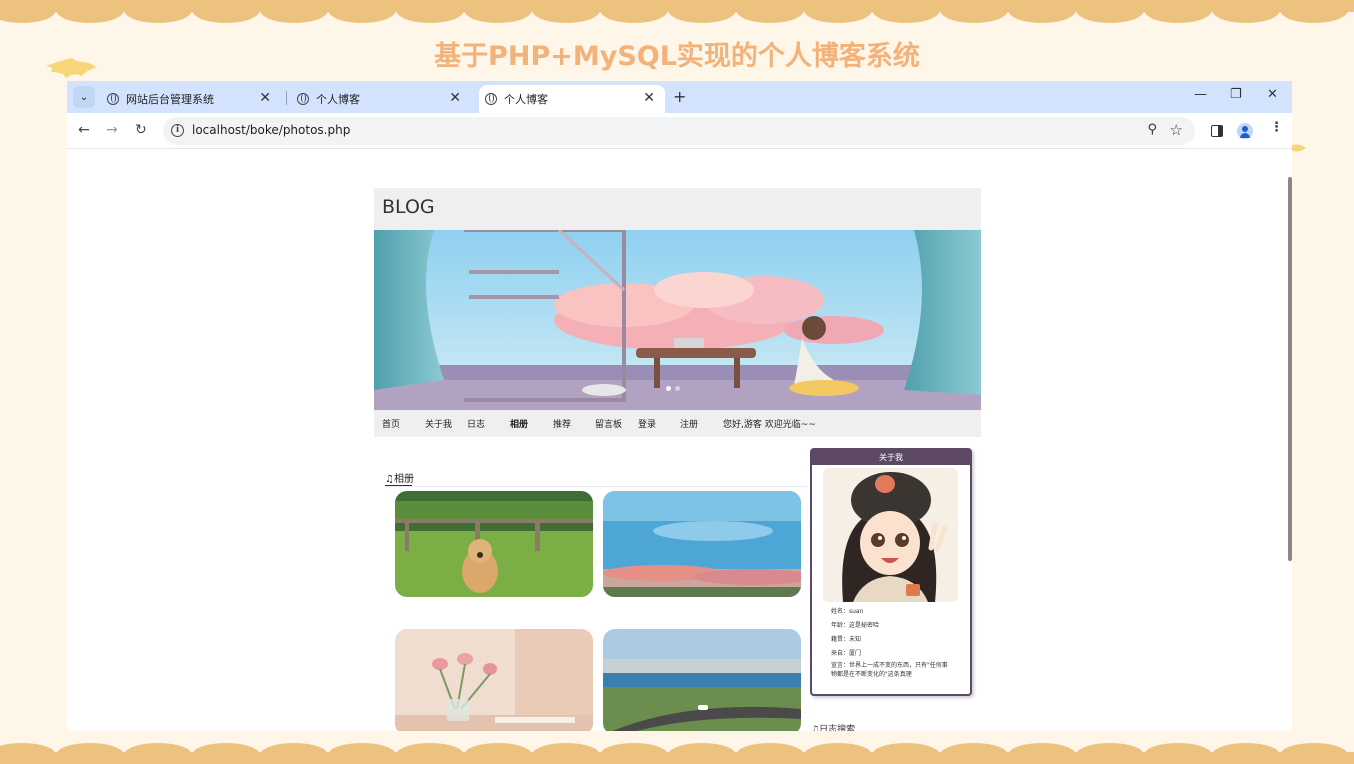  Describe the element at coordinates (846, 653) in the screenshot. I see `about-from: 来自：厦门` at that location.